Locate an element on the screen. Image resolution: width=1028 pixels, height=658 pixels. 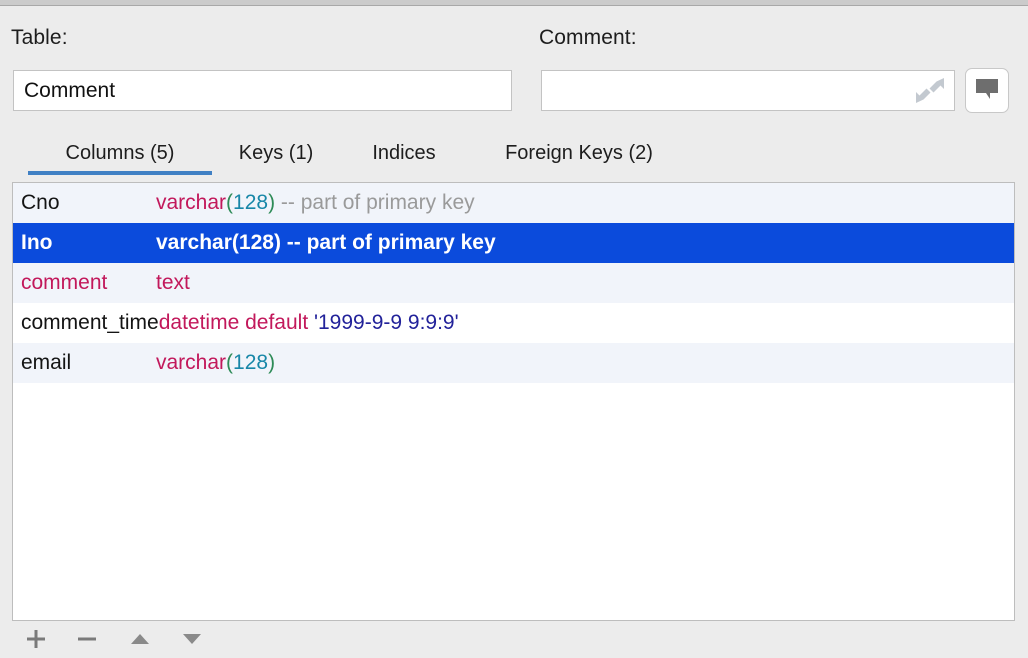
triangle-down-icon is located at coordinates (192, 640).